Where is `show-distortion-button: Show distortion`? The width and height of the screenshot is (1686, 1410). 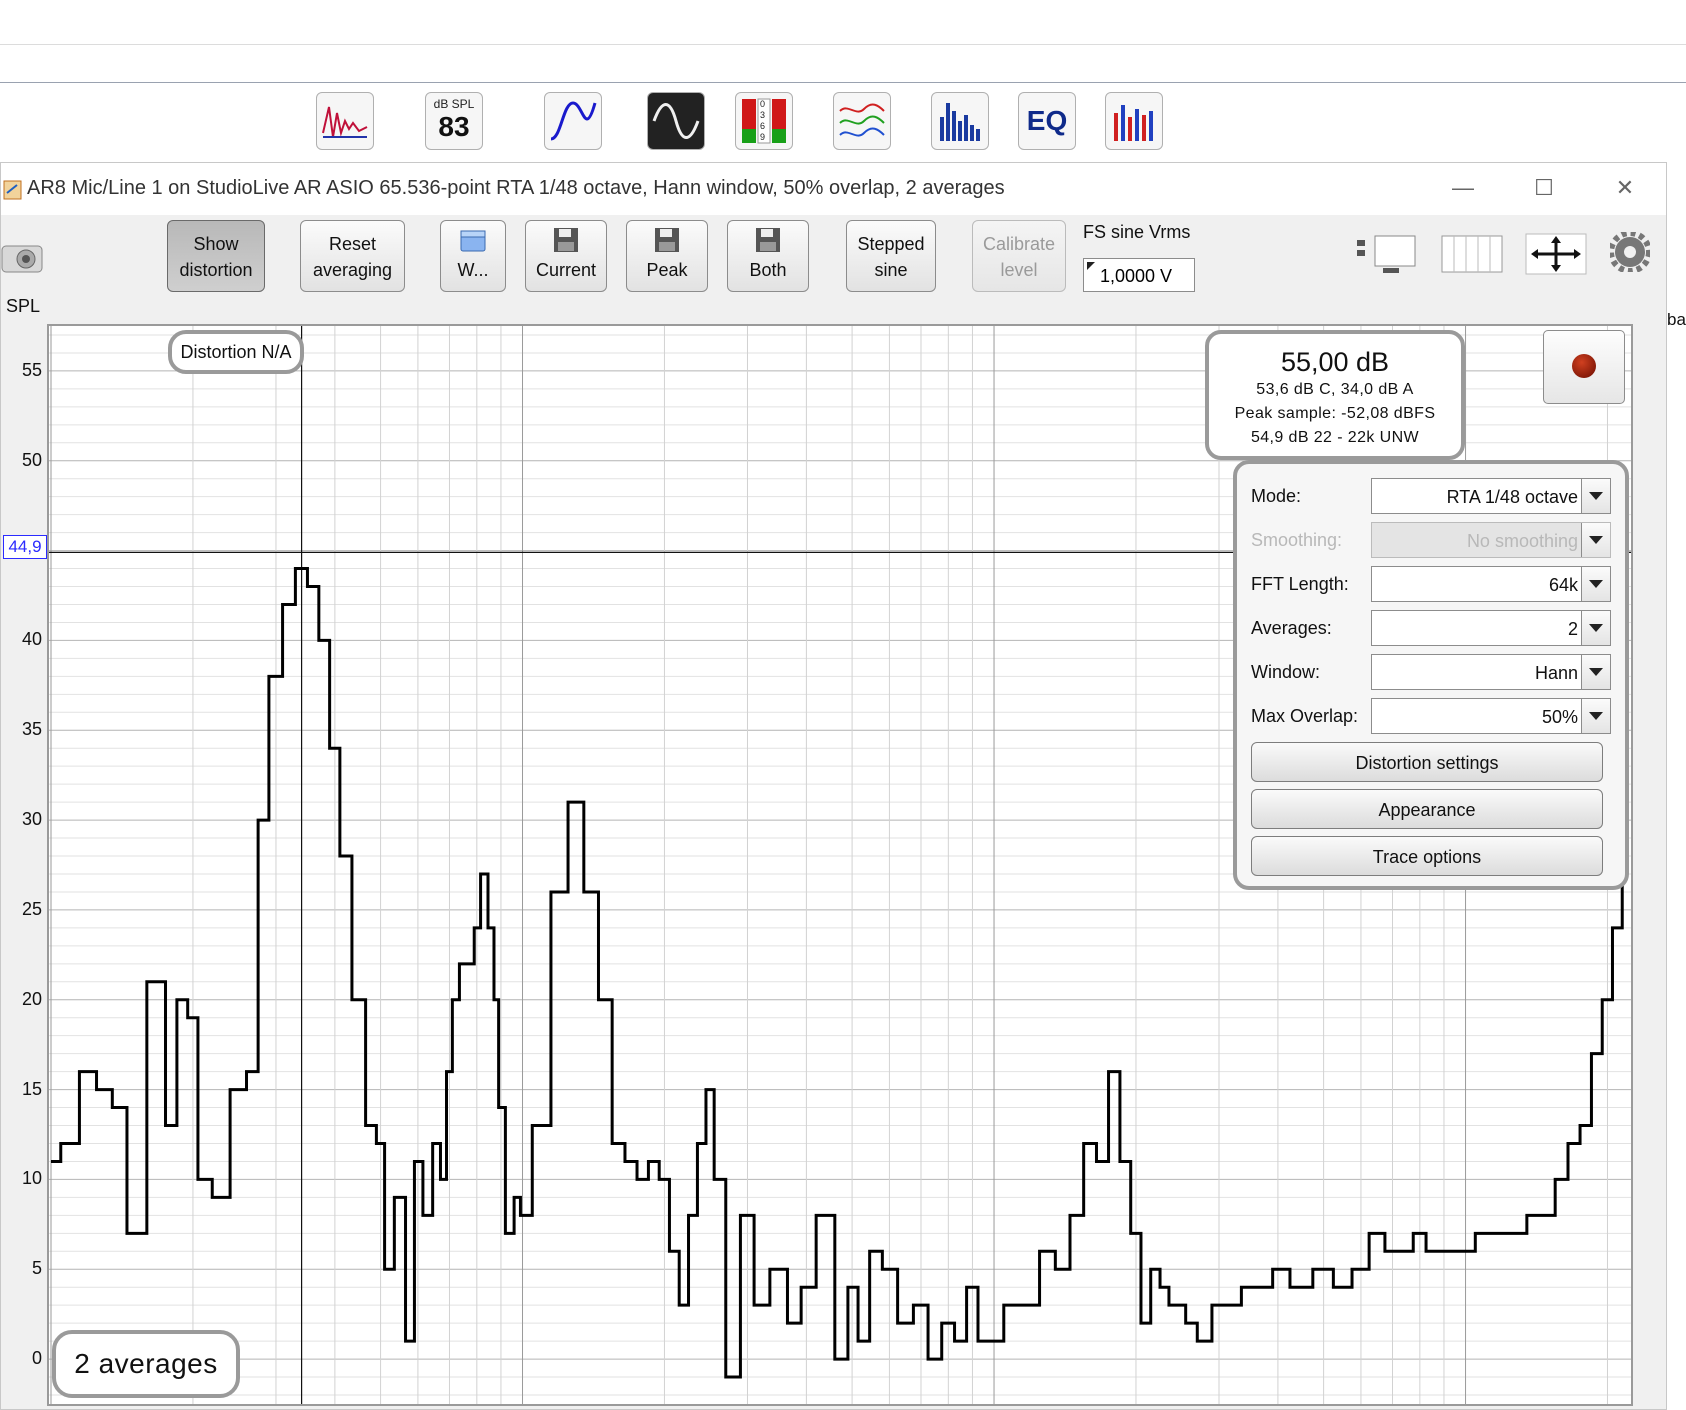
show-distortion-button: Show distortion is located at coordinates (216, 256).